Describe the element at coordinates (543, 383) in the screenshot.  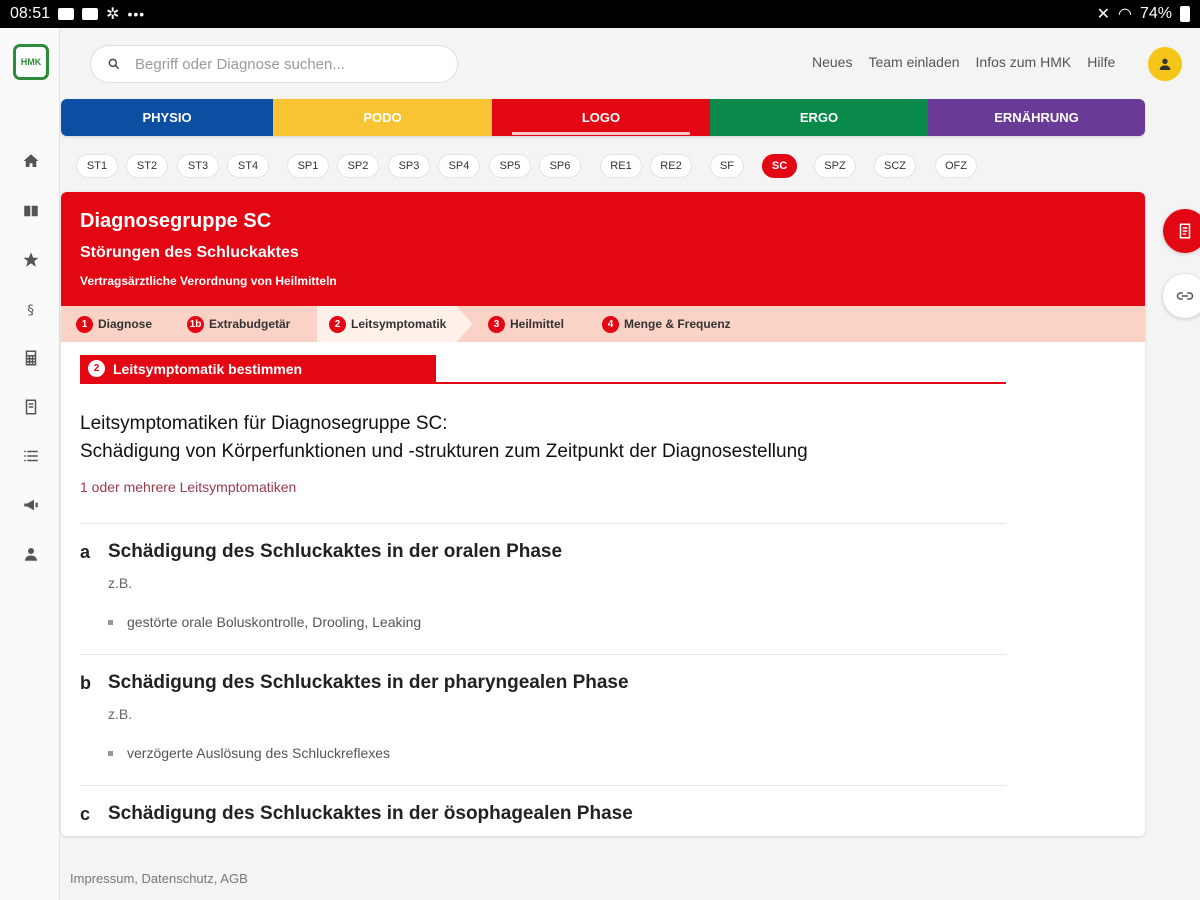
I see `section-divider` at that location.